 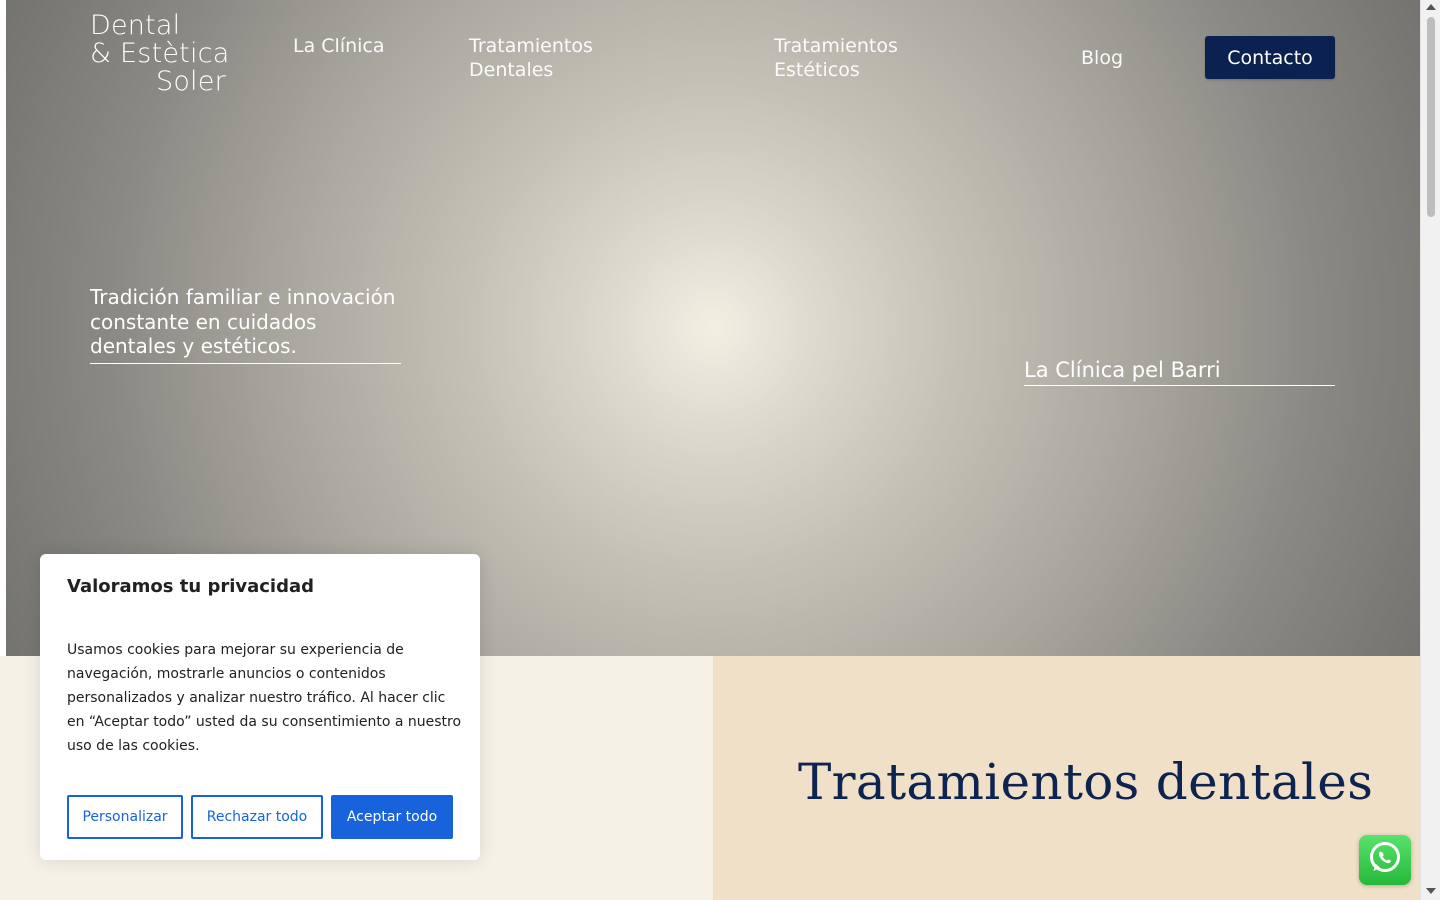 What do you see at coordinates (257, 817) in the screenshot?
I see `reject-all-button: Rechazar todo` at bounding box center [257, 817].